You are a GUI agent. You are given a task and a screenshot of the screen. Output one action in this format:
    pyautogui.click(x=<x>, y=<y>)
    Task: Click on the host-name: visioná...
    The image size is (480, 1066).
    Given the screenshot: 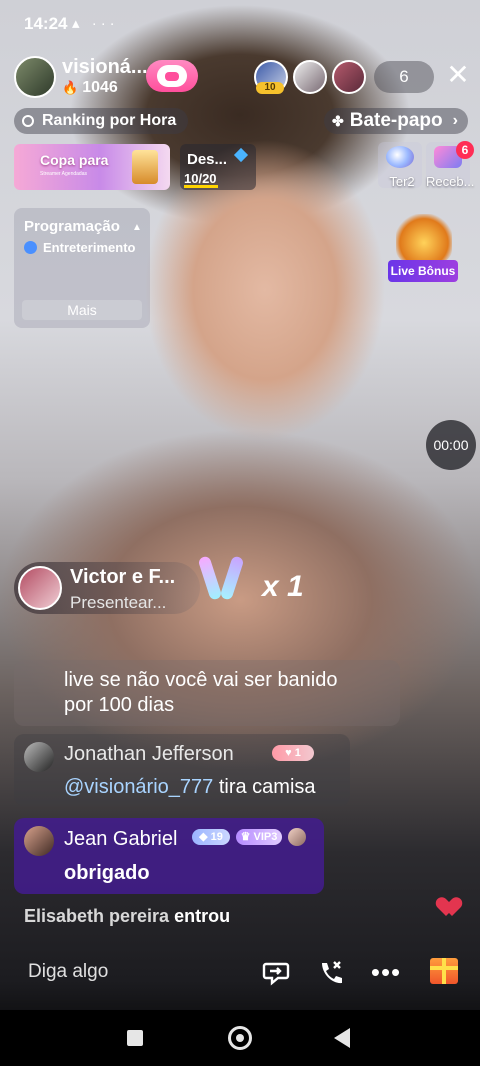 What is the action you would take?
    pyautogui.click(x=105, y=67)
    